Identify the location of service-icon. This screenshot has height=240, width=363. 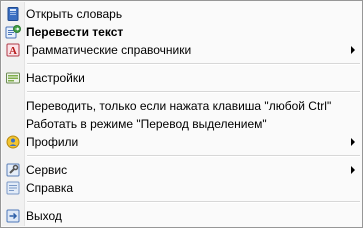
(13, 170).